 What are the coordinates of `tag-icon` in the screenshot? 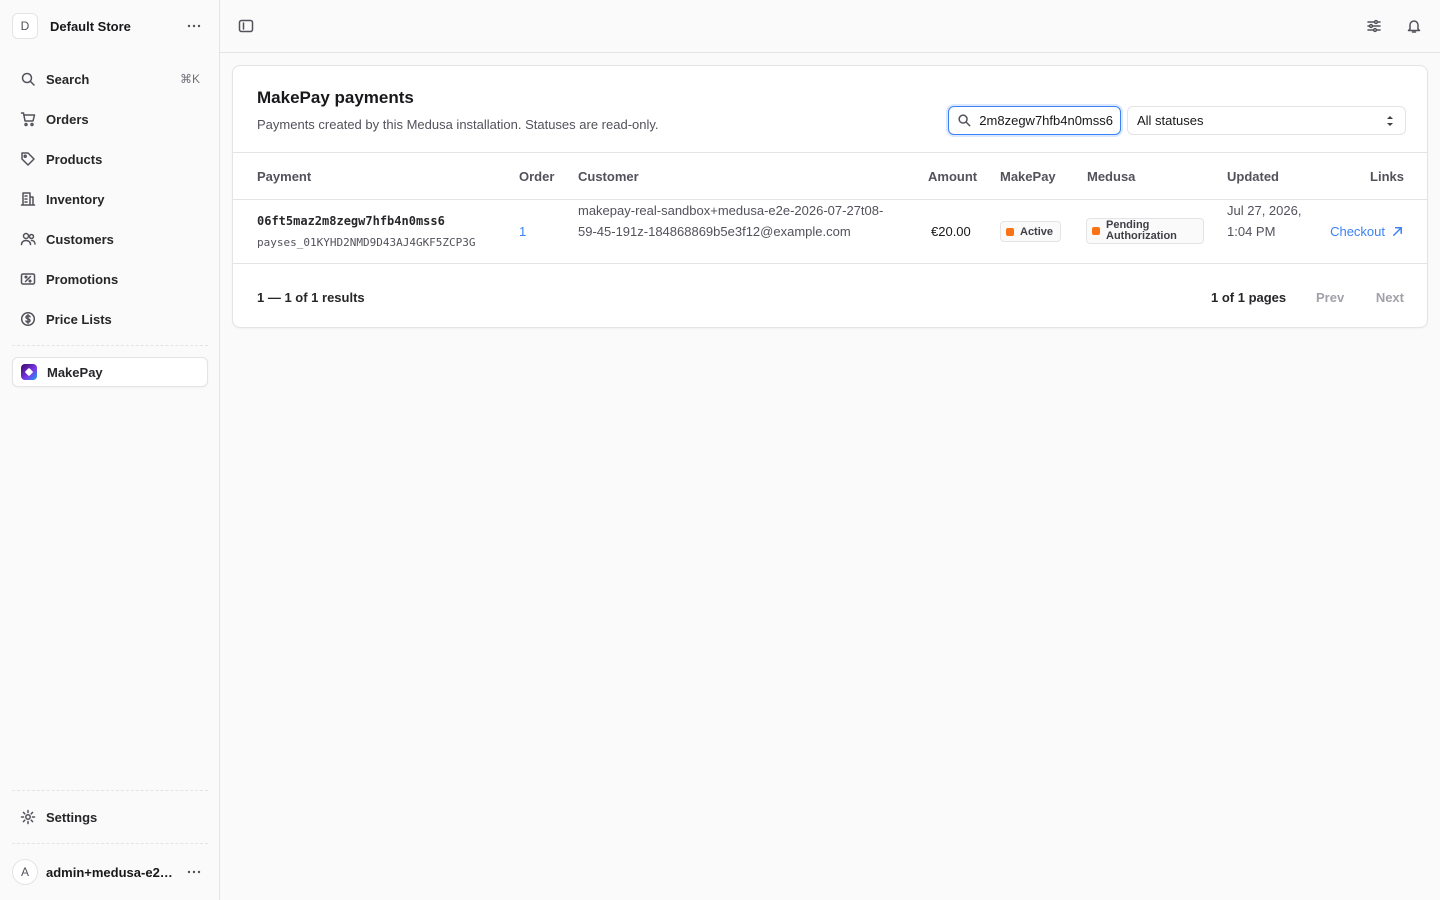 It's located at (28, 159).